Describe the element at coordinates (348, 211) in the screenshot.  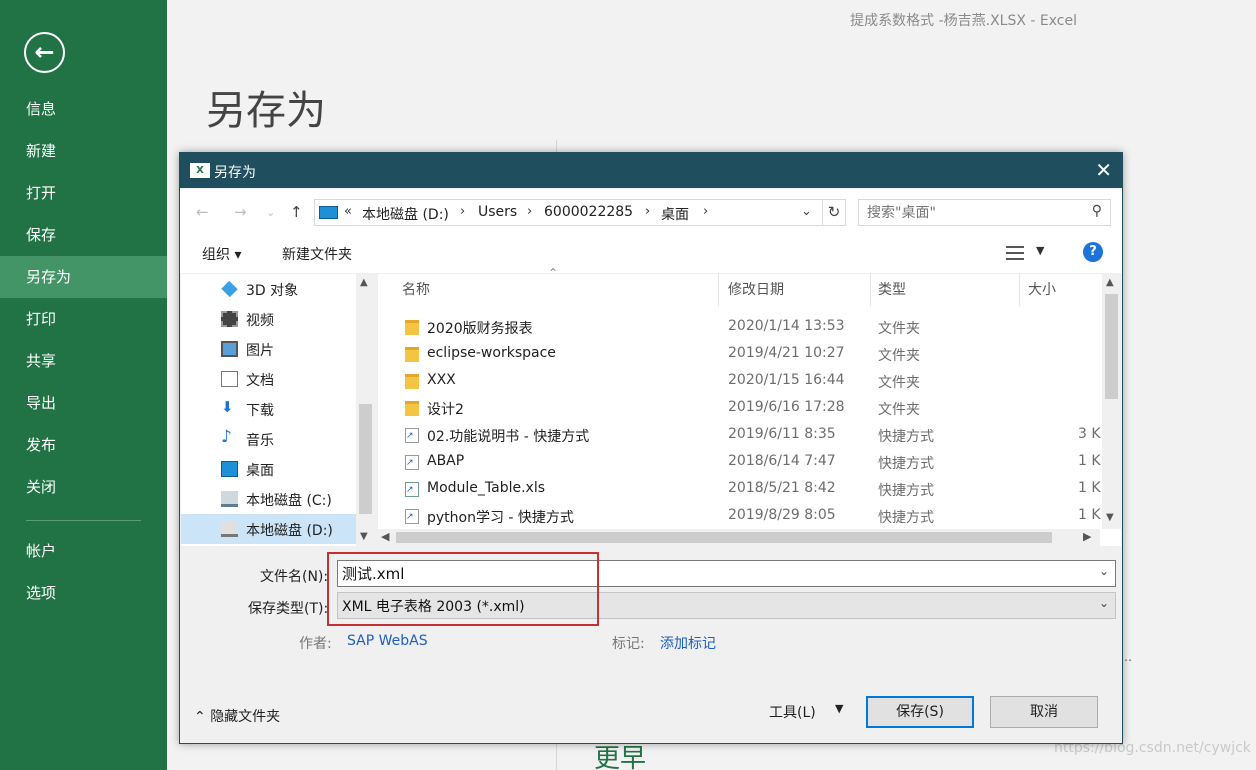
I see `breadcrumb-overflow: «` at that location.